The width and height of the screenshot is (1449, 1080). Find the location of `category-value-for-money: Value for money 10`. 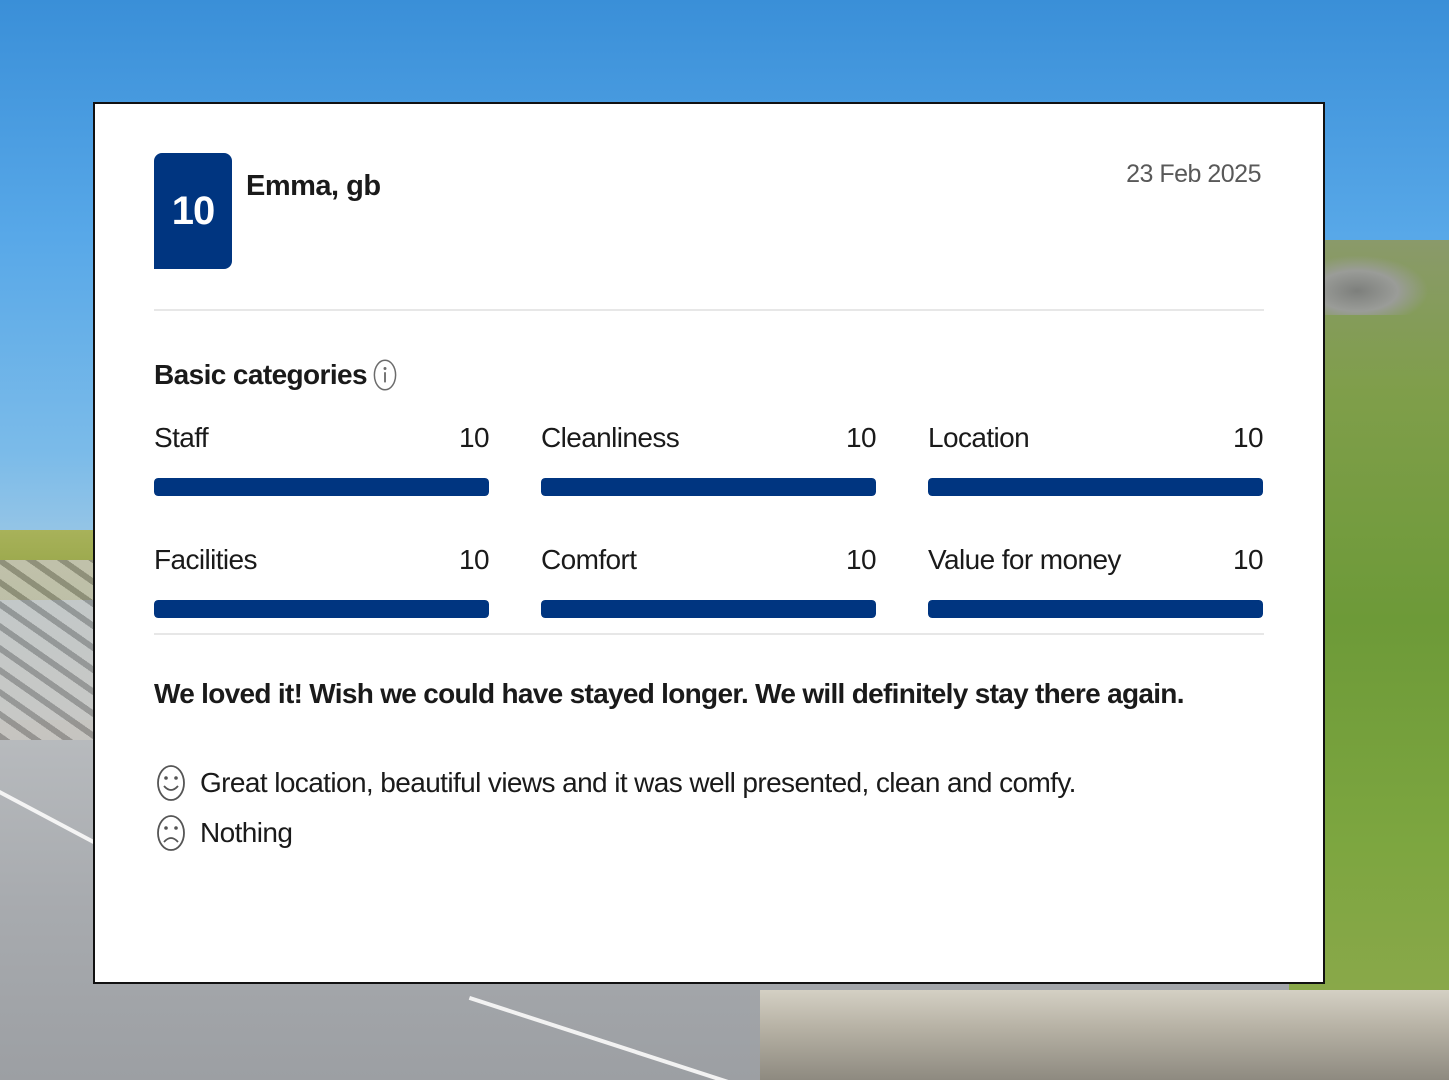

category-value-for-money: Value for money 10 is located at coordinates (1096, 581).